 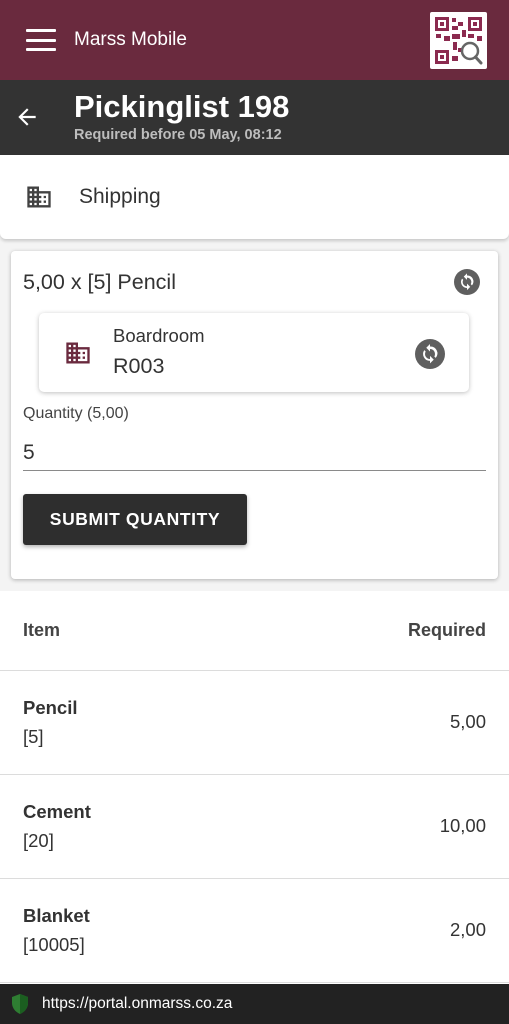 I want to click on item-required: 5,00, so click(x=467, y=721).